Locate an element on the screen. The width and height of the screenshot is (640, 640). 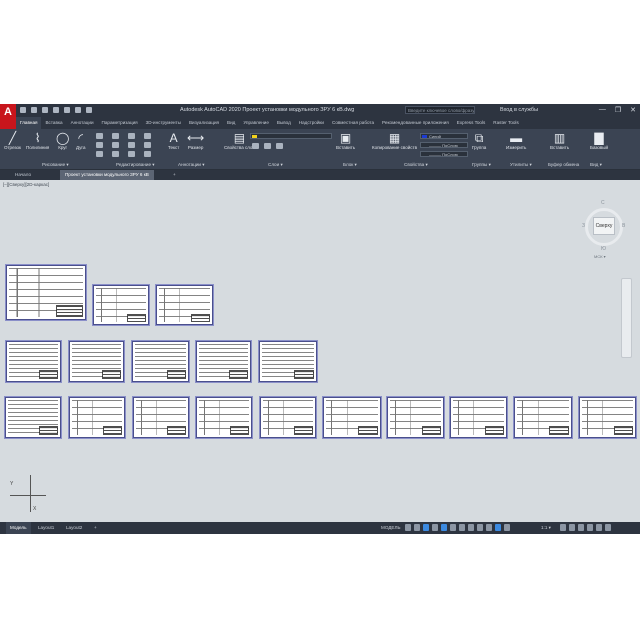
panel-label-view: Вид ▾ is located at coordinates (596, 165).